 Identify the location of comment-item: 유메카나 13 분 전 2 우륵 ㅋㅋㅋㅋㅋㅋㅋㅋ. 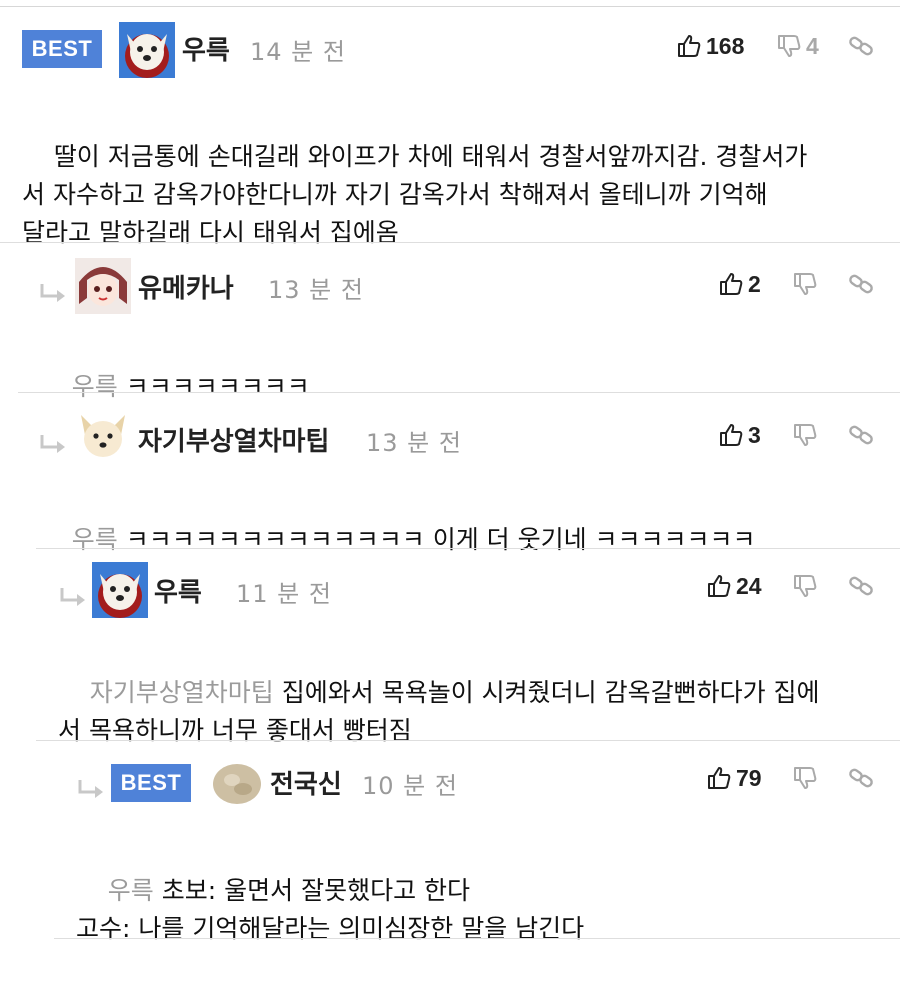
(450, 327).